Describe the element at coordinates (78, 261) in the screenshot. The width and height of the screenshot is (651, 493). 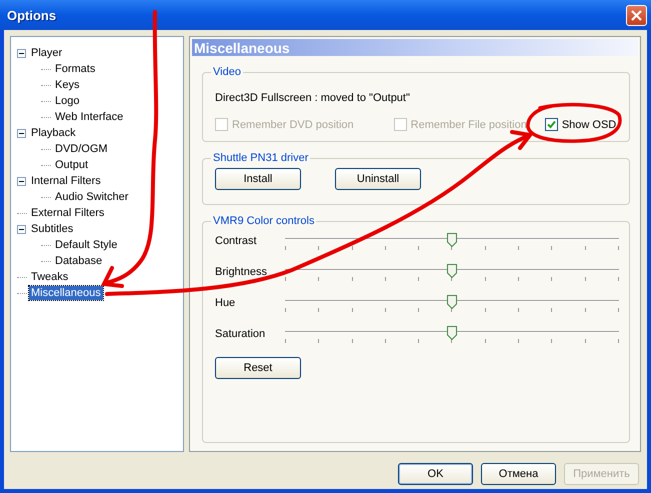
I see `tree-item: Database` at that location.